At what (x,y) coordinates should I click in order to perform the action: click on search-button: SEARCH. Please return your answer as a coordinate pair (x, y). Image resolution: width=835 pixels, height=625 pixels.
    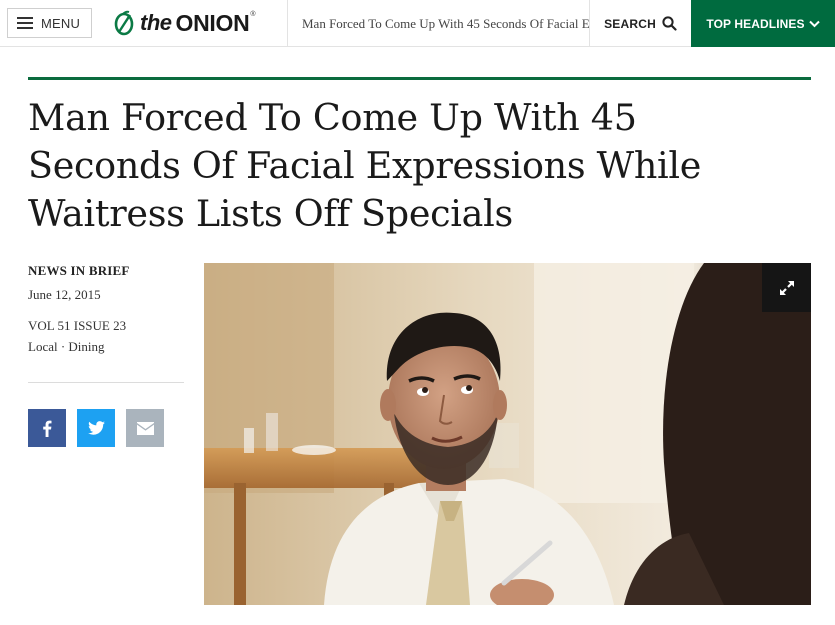
    Looking at the image, I should click on (640, 23).